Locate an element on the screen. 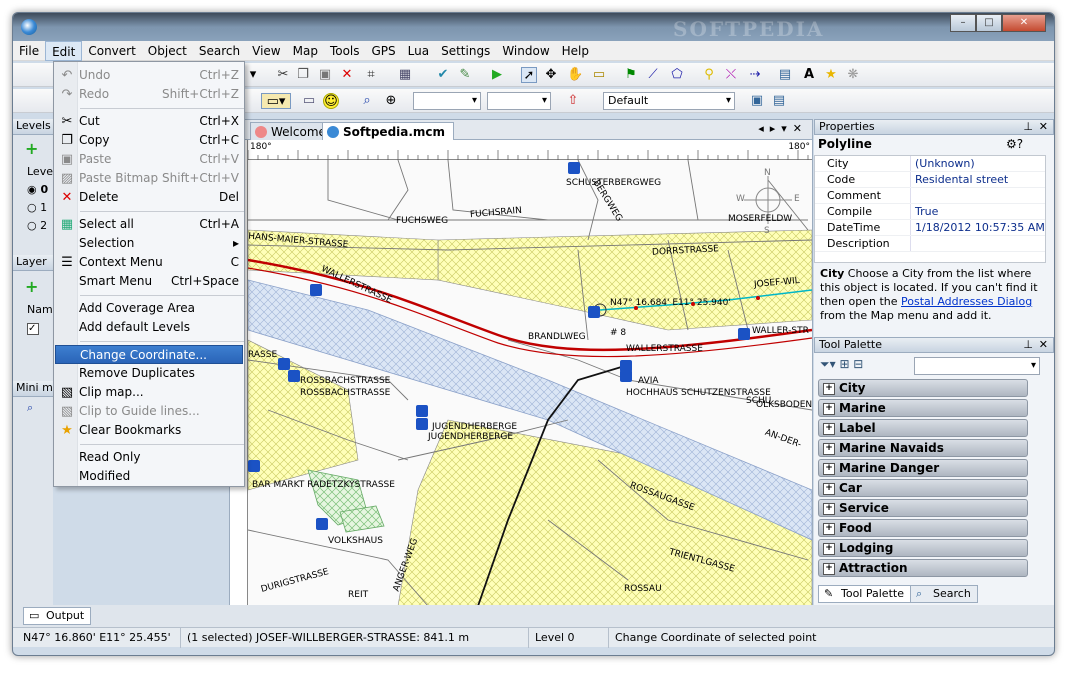  route-icon: ⇧ is located at coordinates (573, 101).